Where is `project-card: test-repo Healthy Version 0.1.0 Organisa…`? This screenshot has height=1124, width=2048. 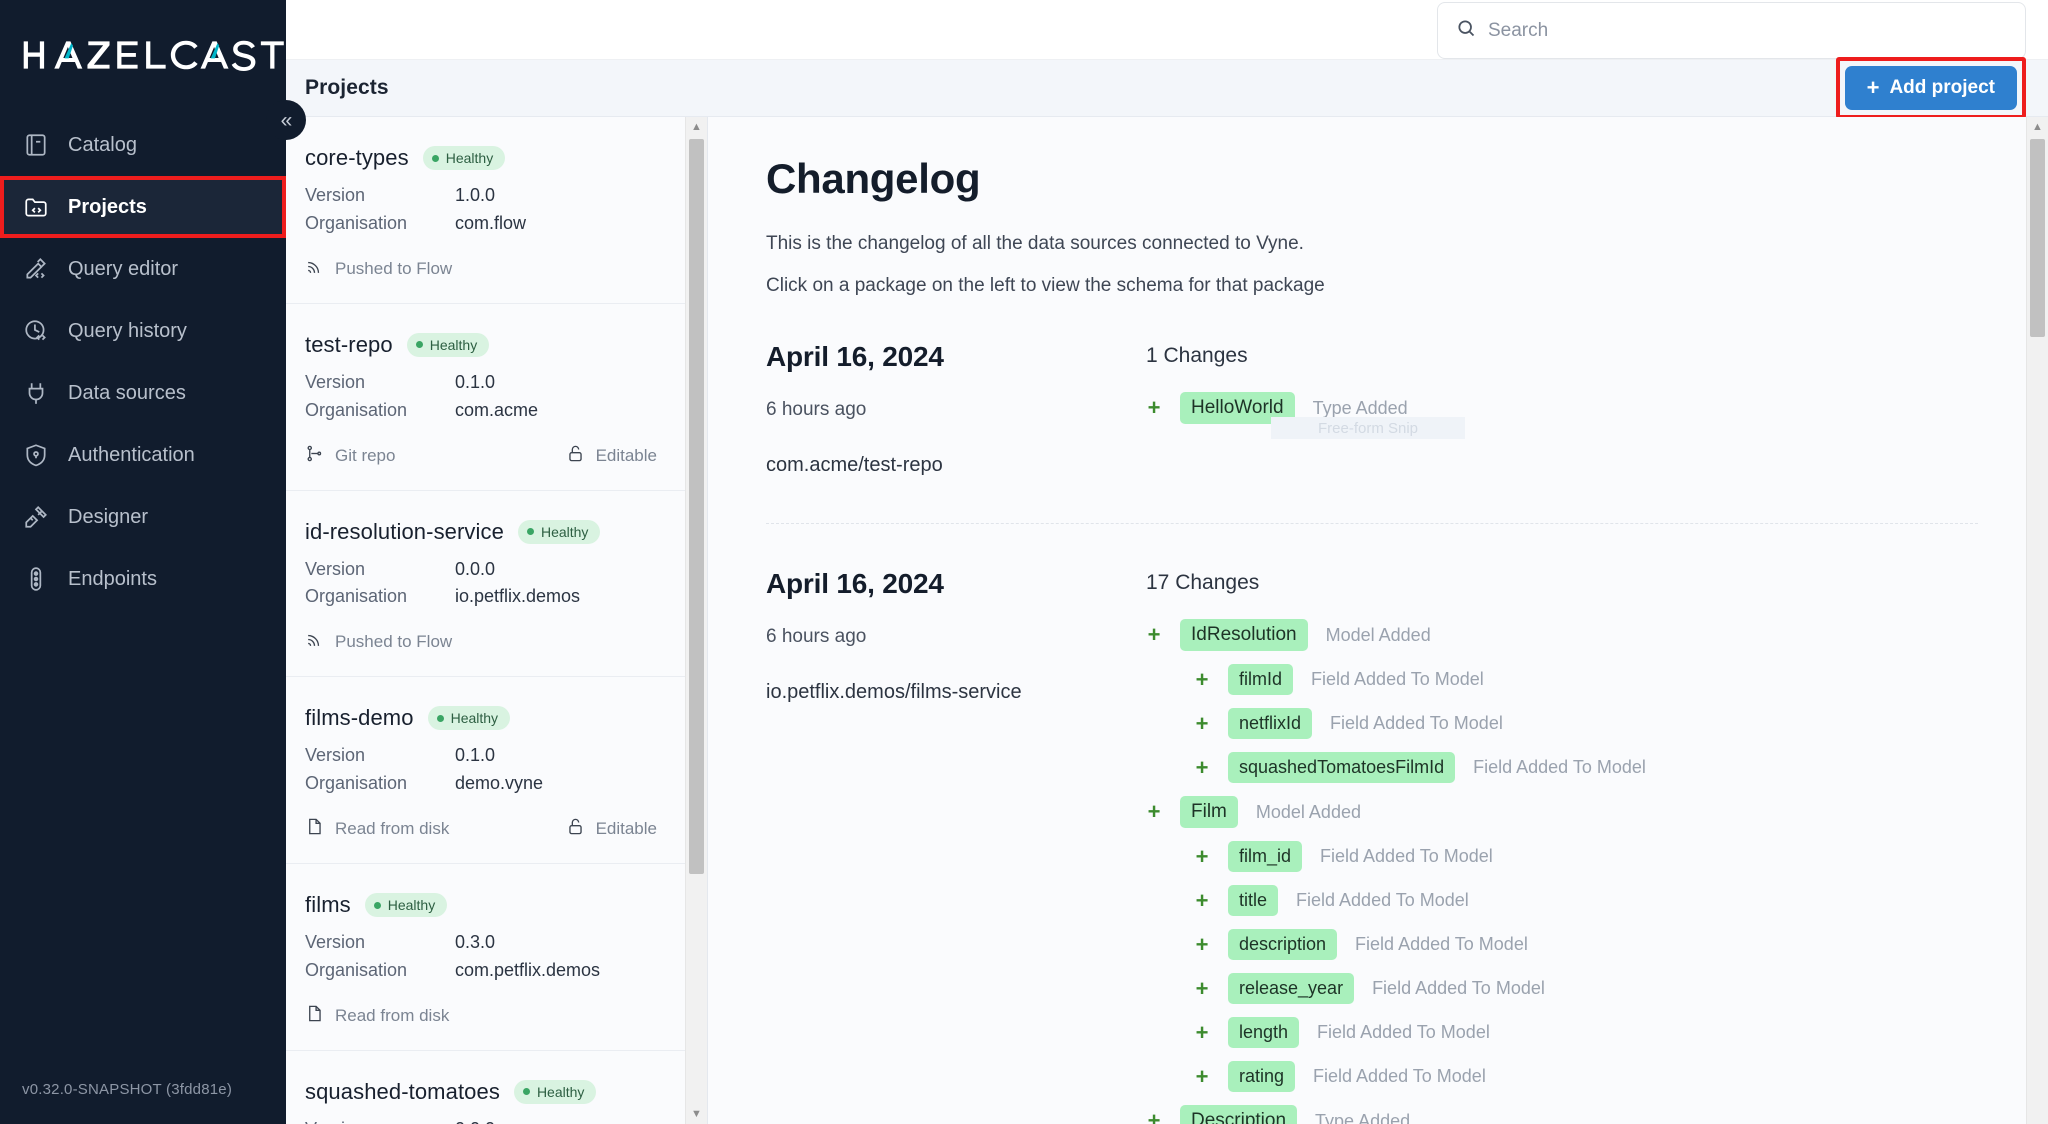
project-card: test-repo Healthy Version 0.1.0 Organisa… is located at coordinates (485, 397).